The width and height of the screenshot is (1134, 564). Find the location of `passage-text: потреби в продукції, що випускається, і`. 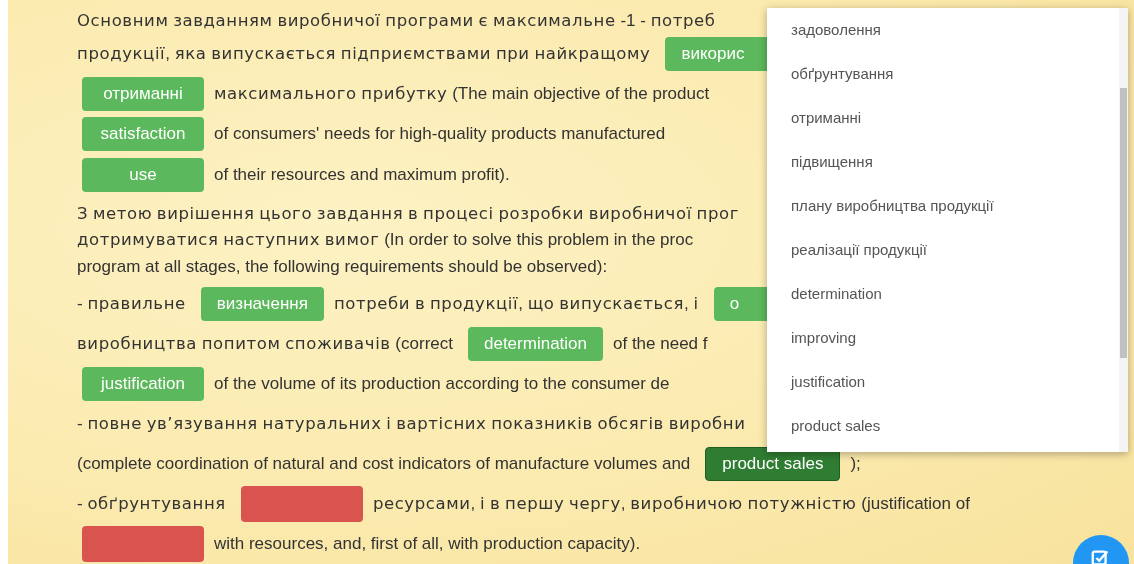

passage-text: потреби в продукції, що випускається, і is located at coordinates (516, 303).